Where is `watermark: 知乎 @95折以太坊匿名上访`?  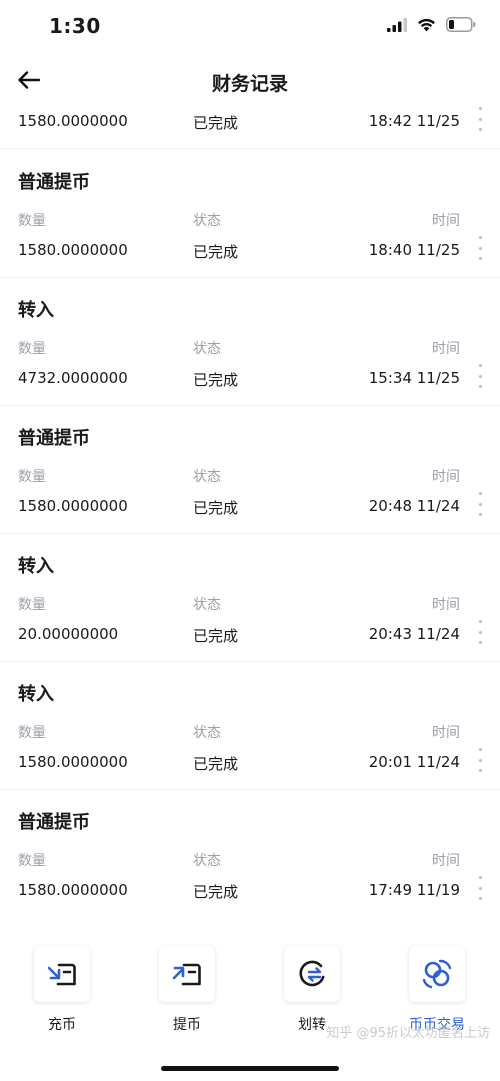 watermark: 知乎 @95折以太坊匿名上访 is located at coordinates (408, 1033).